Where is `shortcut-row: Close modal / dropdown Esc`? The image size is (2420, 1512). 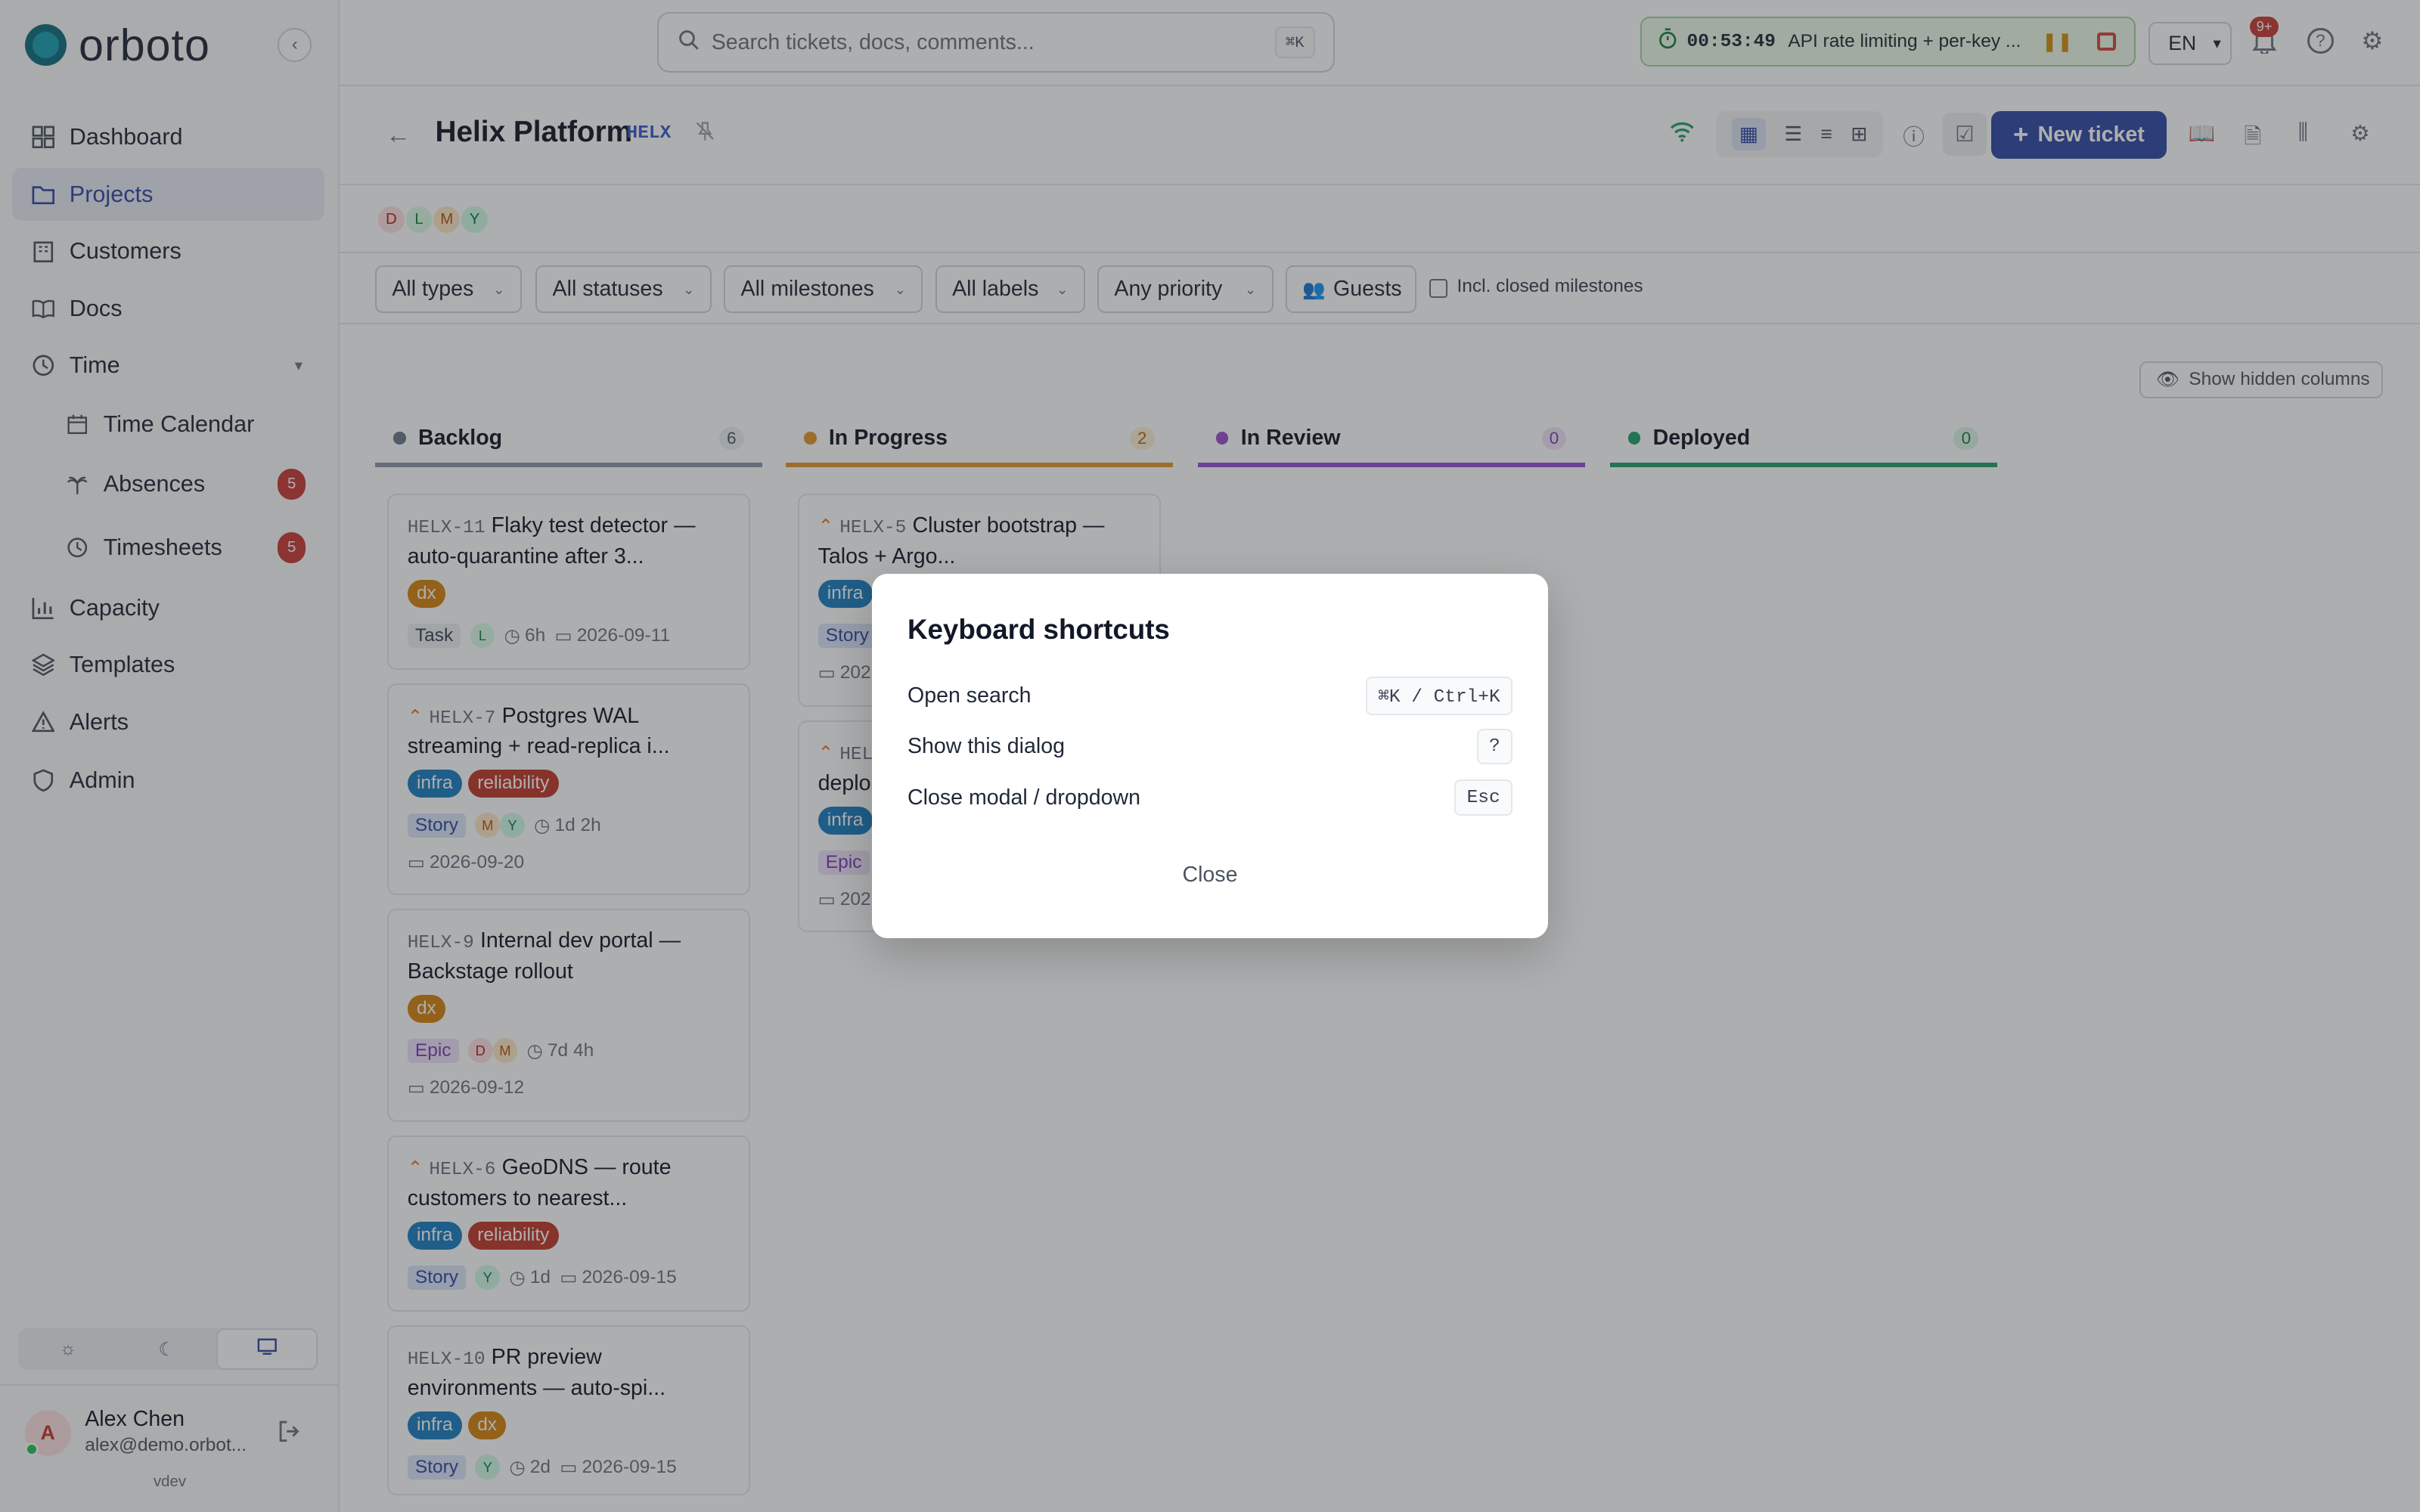
shortcut-row: Close modal / dropdown Esc is located at coordinates (1210, 797).